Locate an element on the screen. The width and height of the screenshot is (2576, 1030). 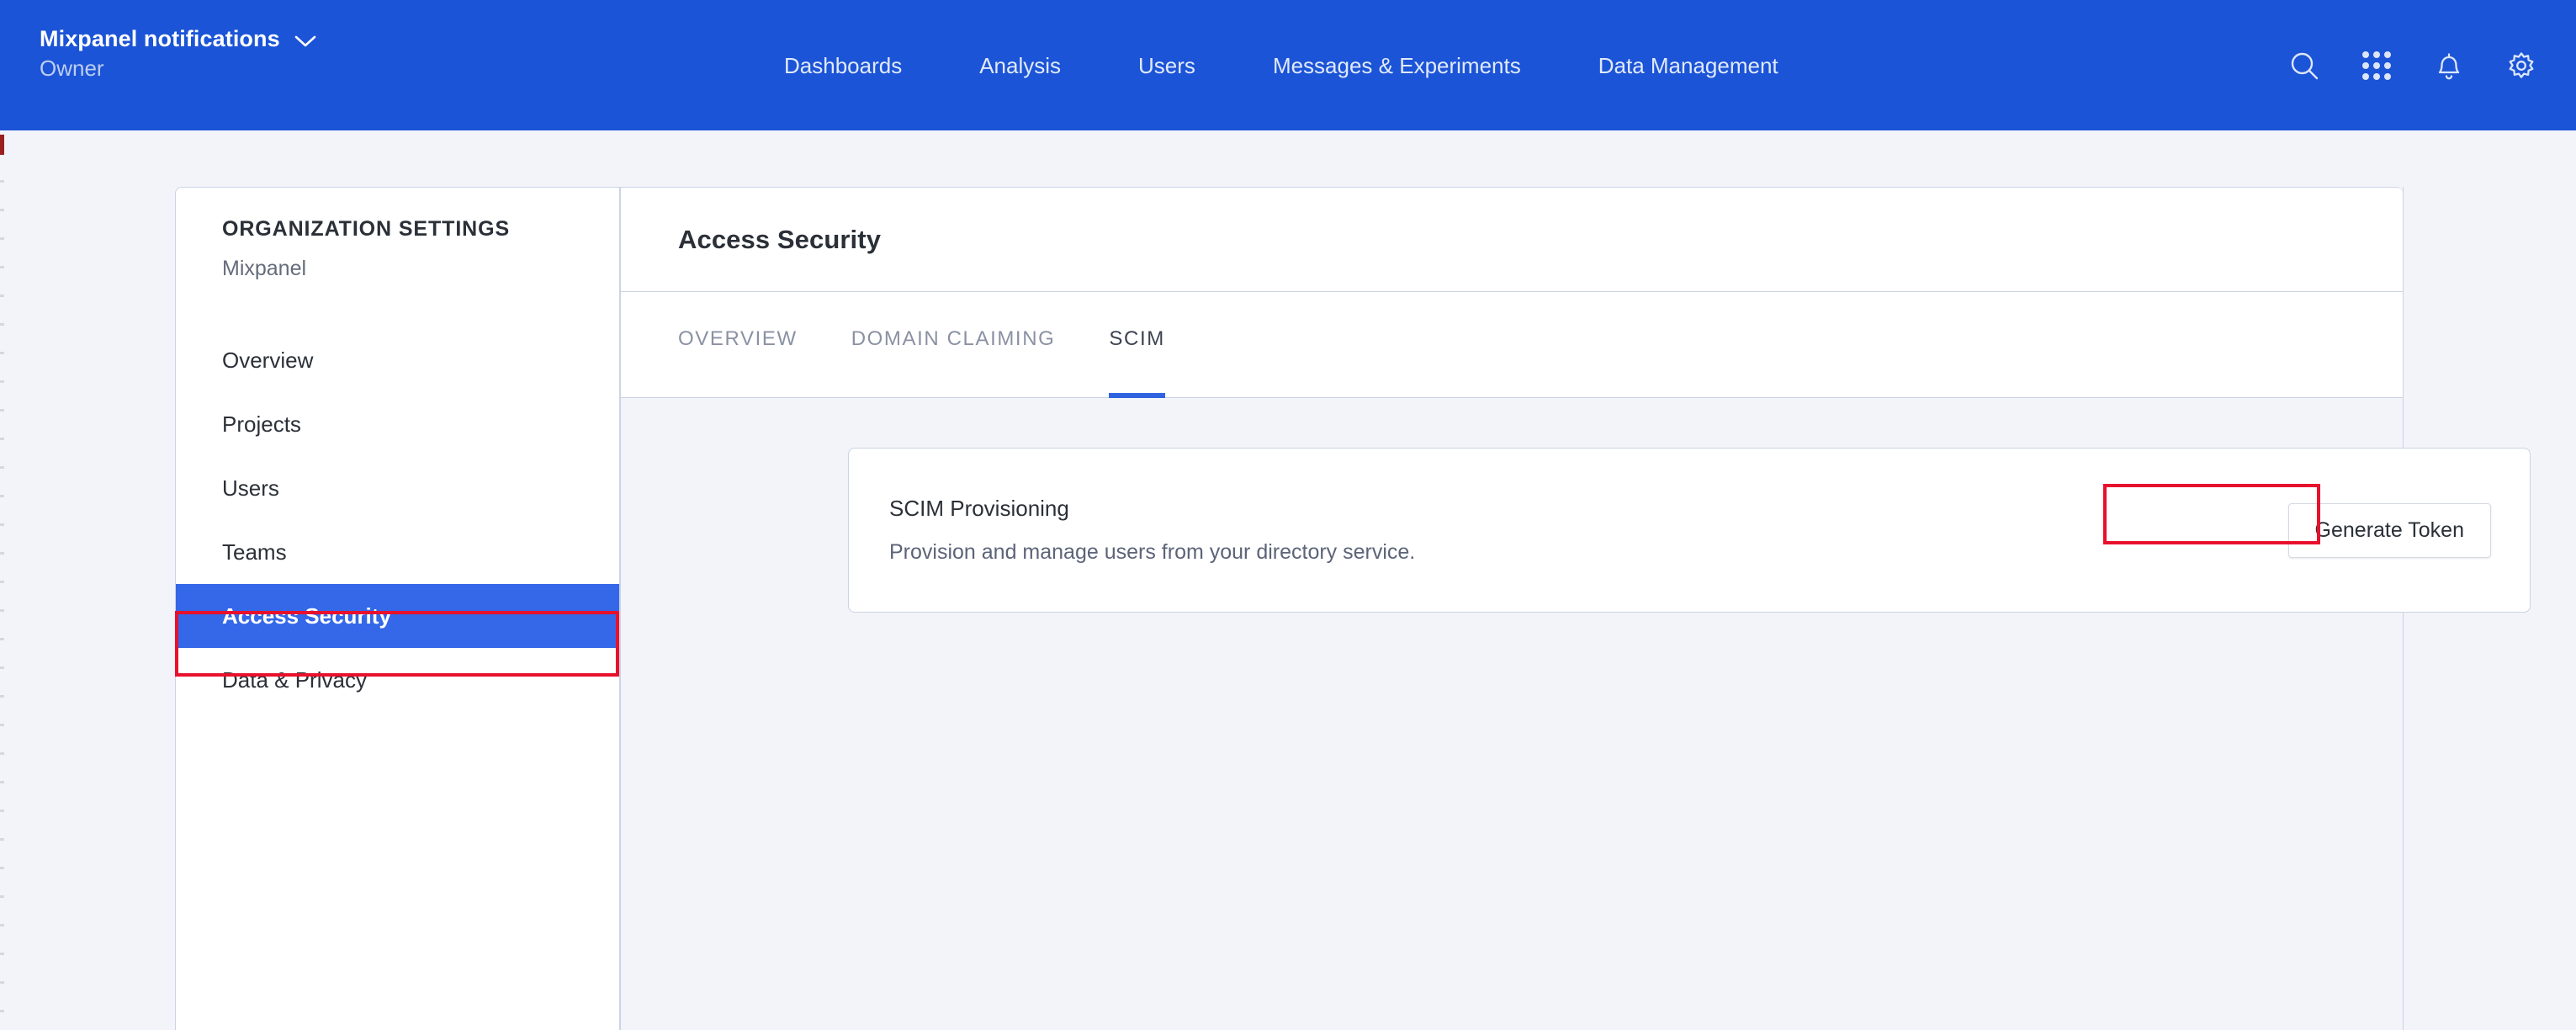
sidebar-header: ORGANIZATION SETTINGS Mixpanel is located at coordinates (397, 234).